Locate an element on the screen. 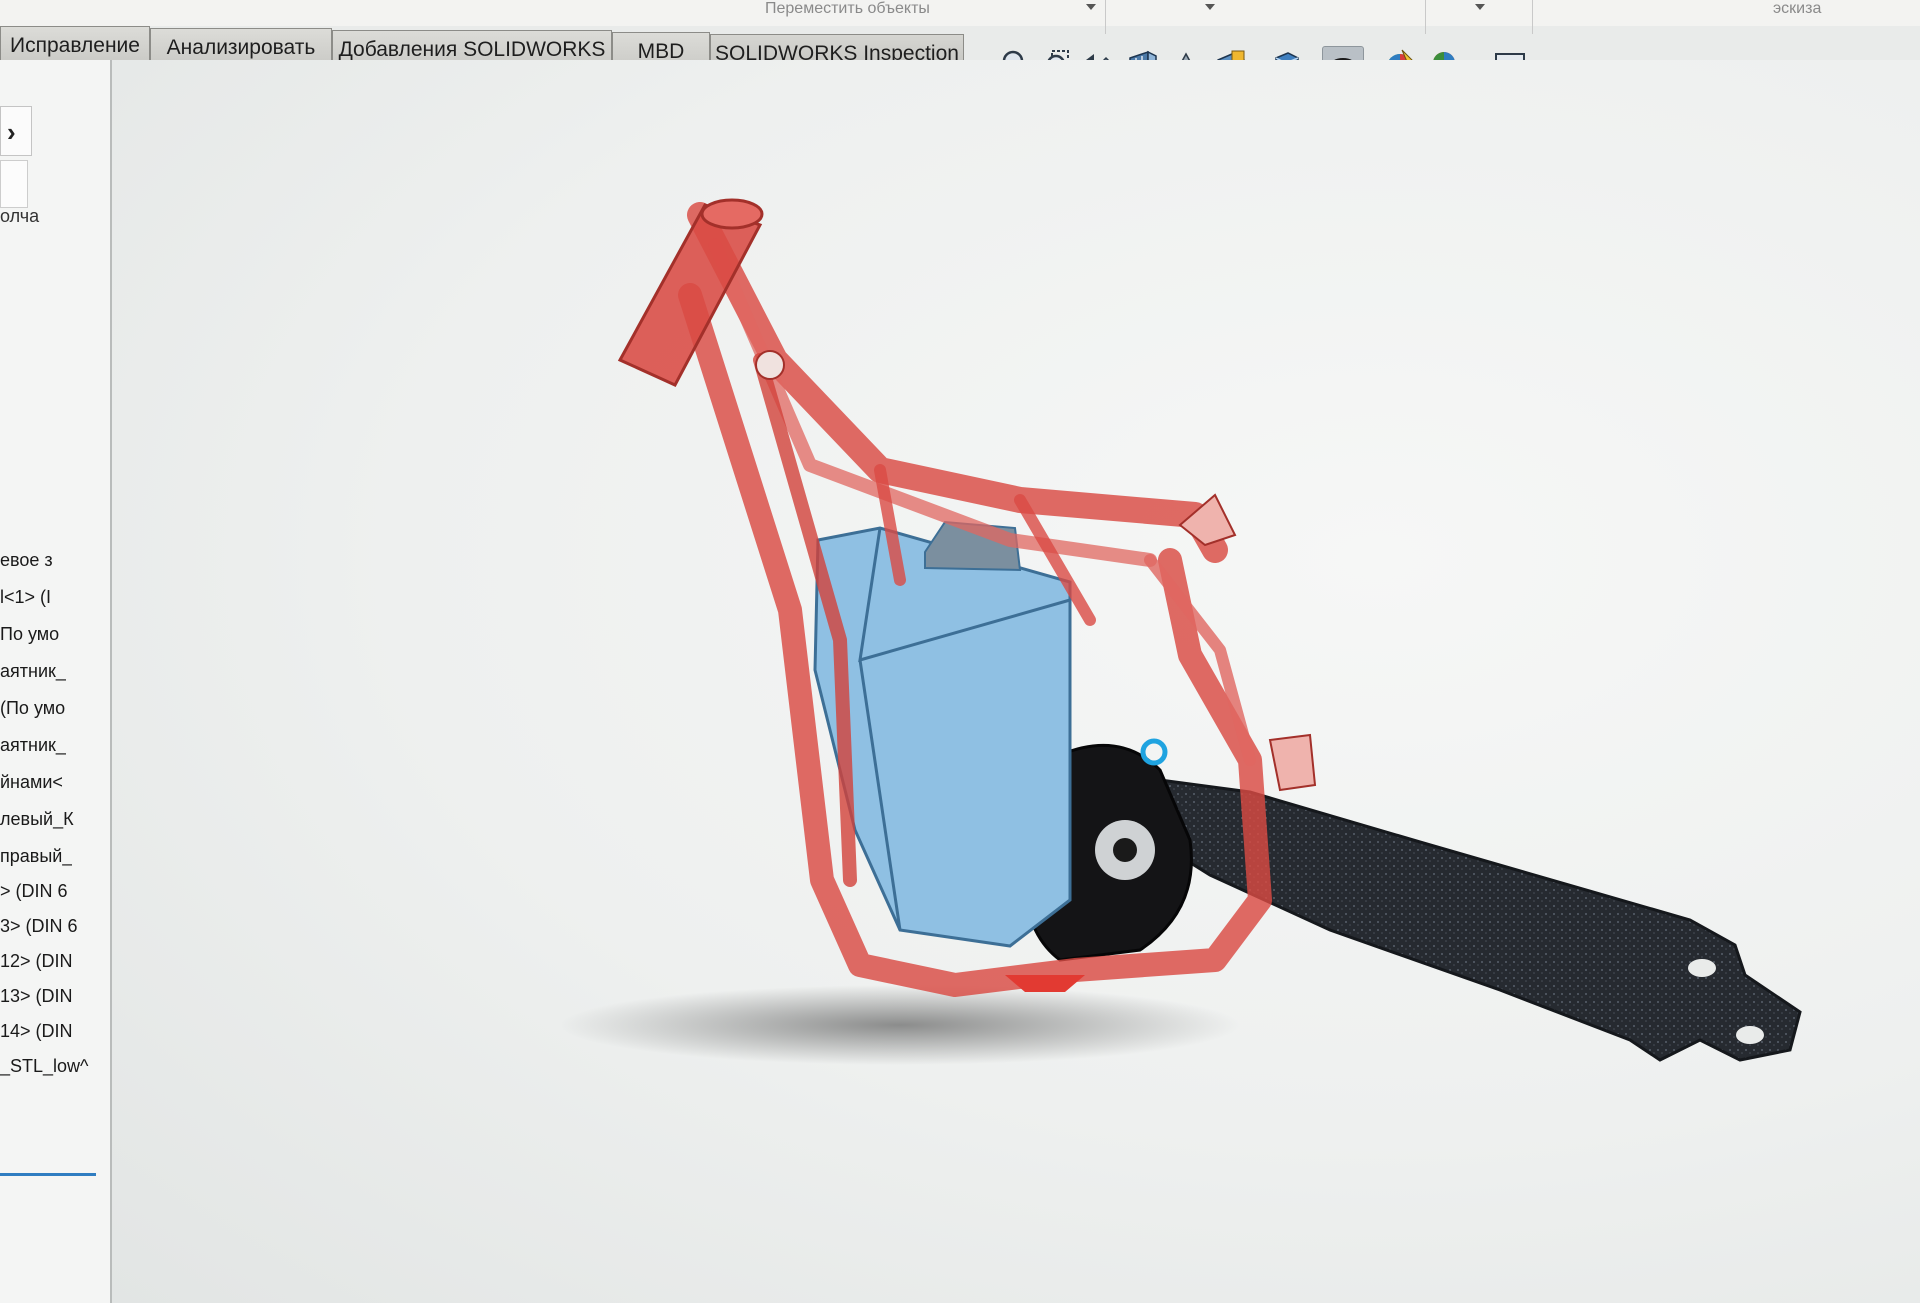  tree-item: правый_ is located at coordinates (36, 856).